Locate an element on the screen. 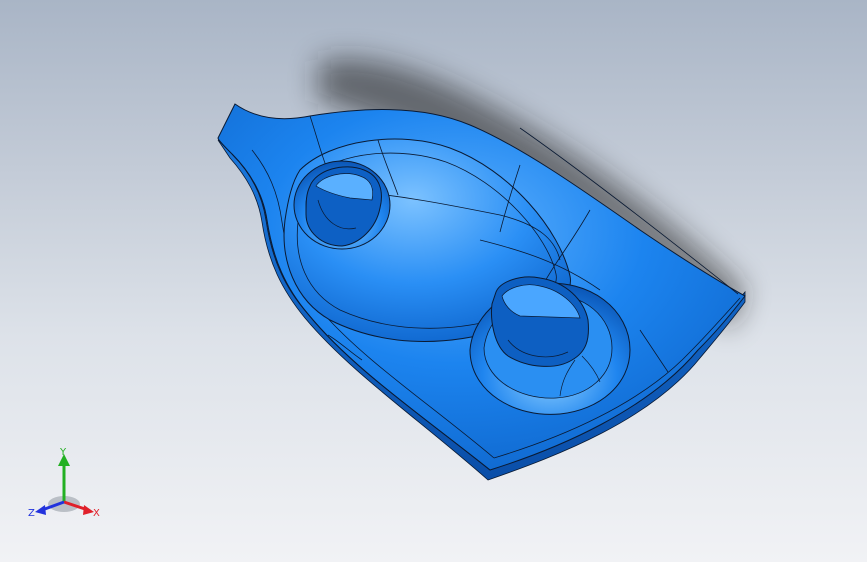 This screenshot has width=867, height=562. z-axis-label: Z is located at coordinates (31, 513).